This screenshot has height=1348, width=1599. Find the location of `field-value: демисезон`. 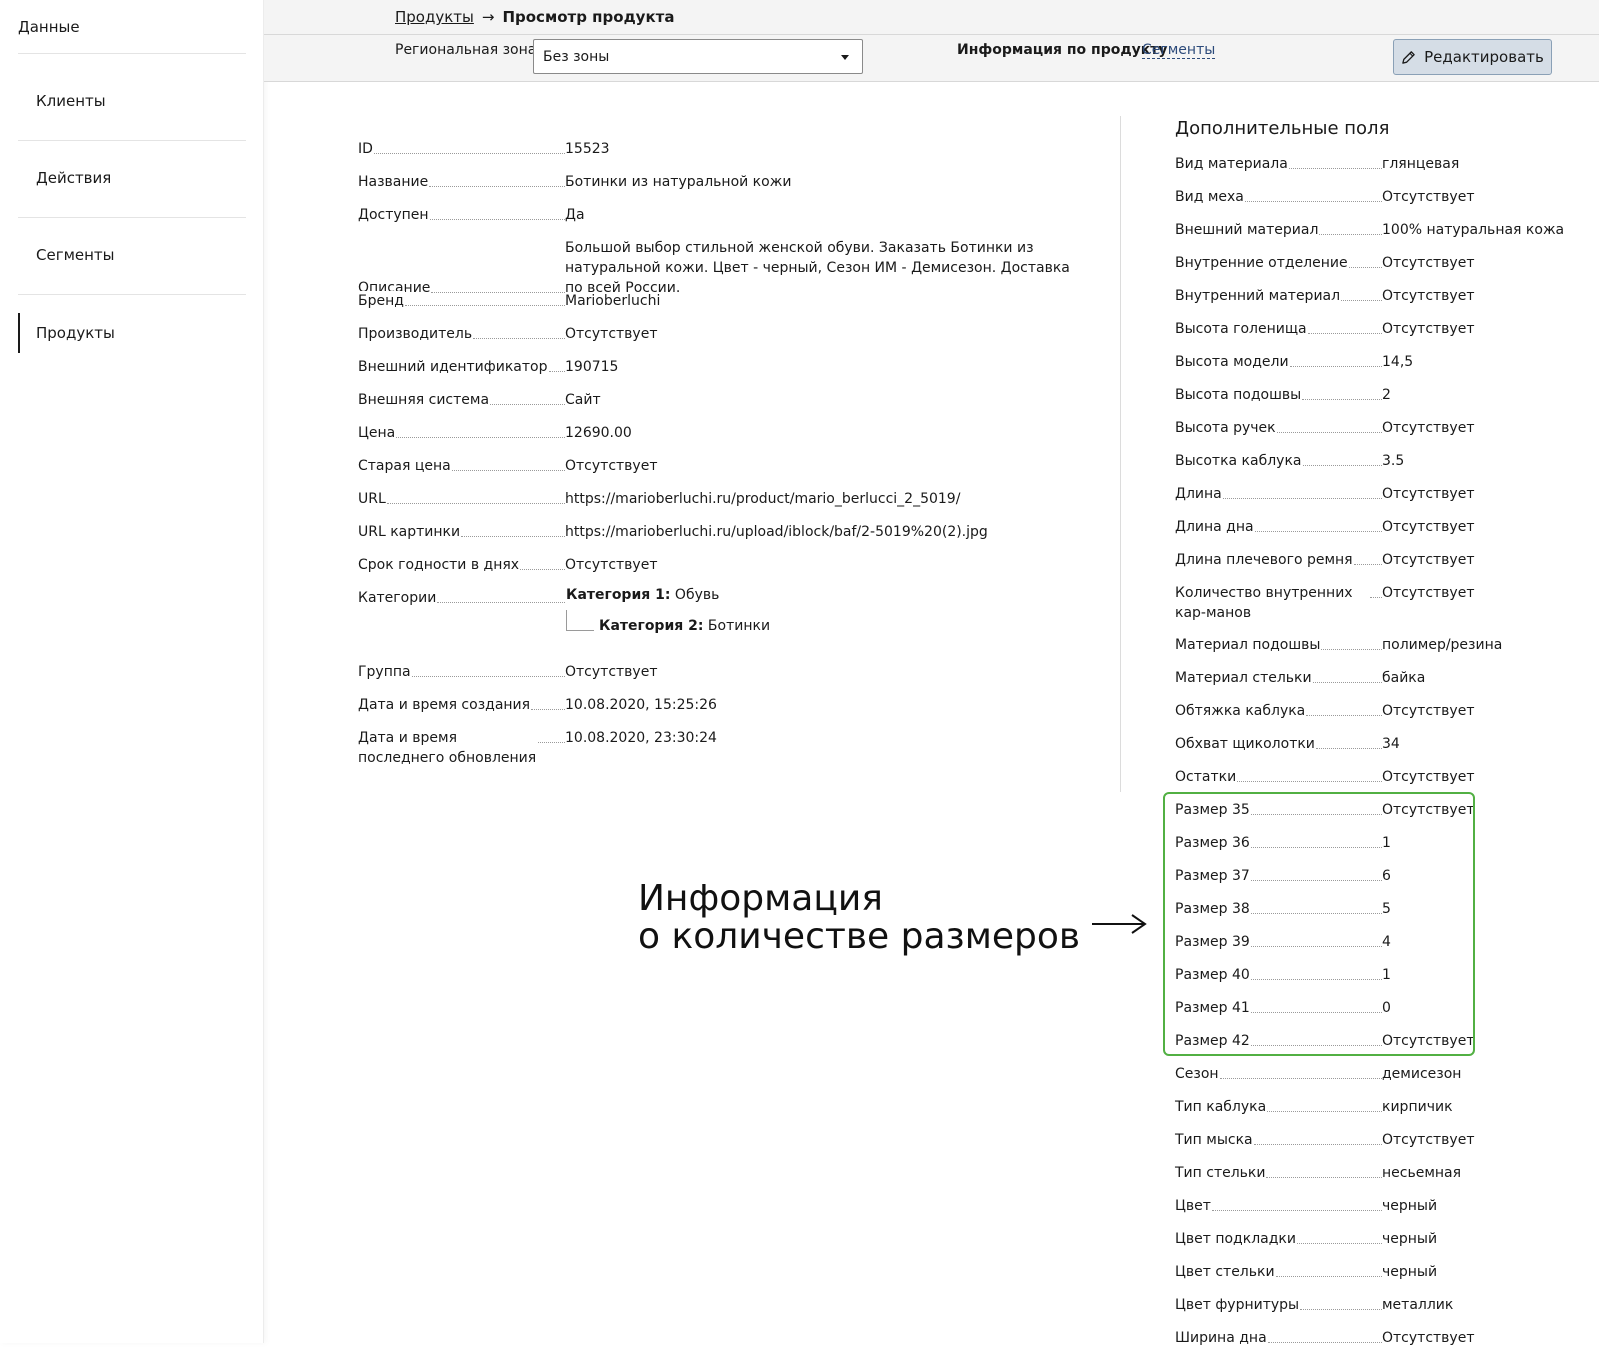

field-value: демисезон is located at coordinates (1422, 1074).